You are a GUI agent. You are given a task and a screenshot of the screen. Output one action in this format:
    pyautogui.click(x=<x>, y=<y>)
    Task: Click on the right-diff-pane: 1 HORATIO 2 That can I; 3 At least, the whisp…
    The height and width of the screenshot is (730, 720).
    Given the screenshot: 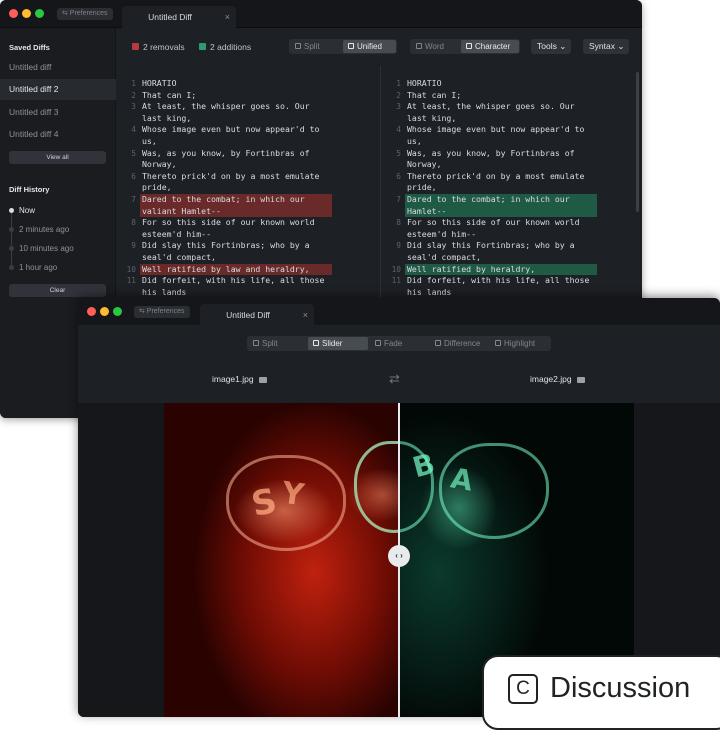 What is the action you would take?
    pyautogui.click(x=510, y=190)
    